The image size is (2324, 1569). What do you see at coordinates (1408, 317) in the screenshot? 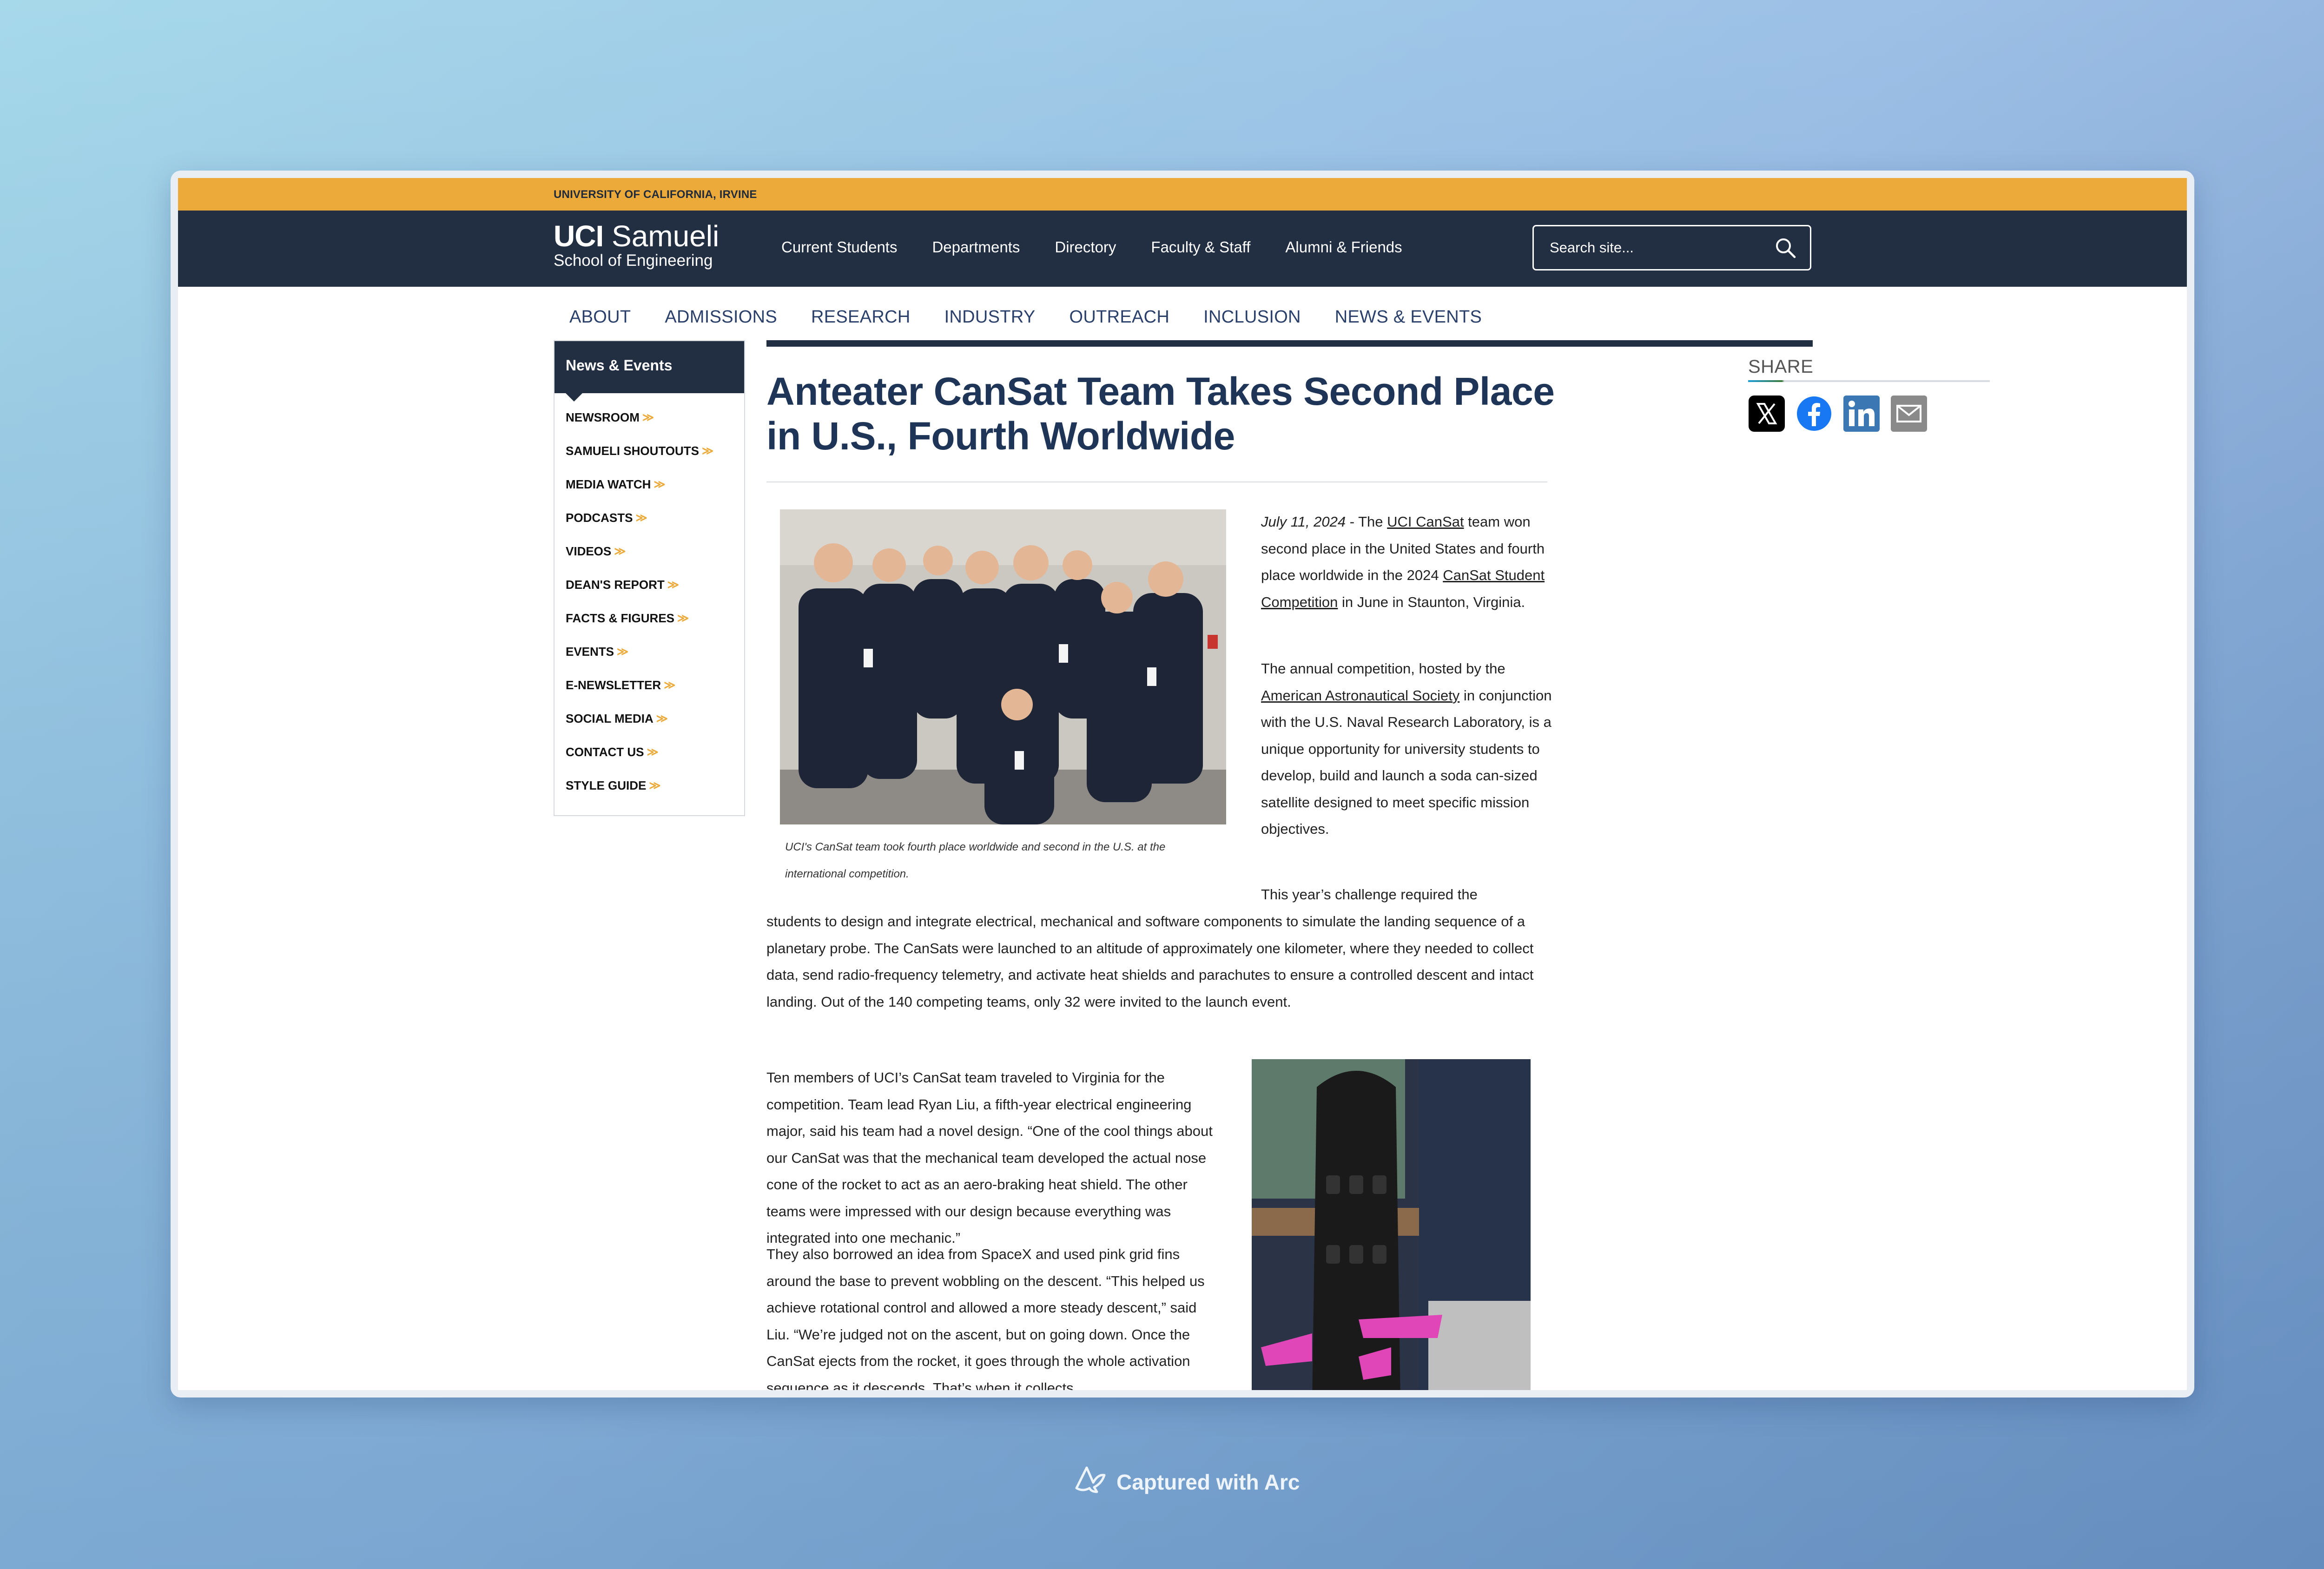
I see `section-nav-news-events: NEWS & EVENTS` at bounding box center [1408, 317].